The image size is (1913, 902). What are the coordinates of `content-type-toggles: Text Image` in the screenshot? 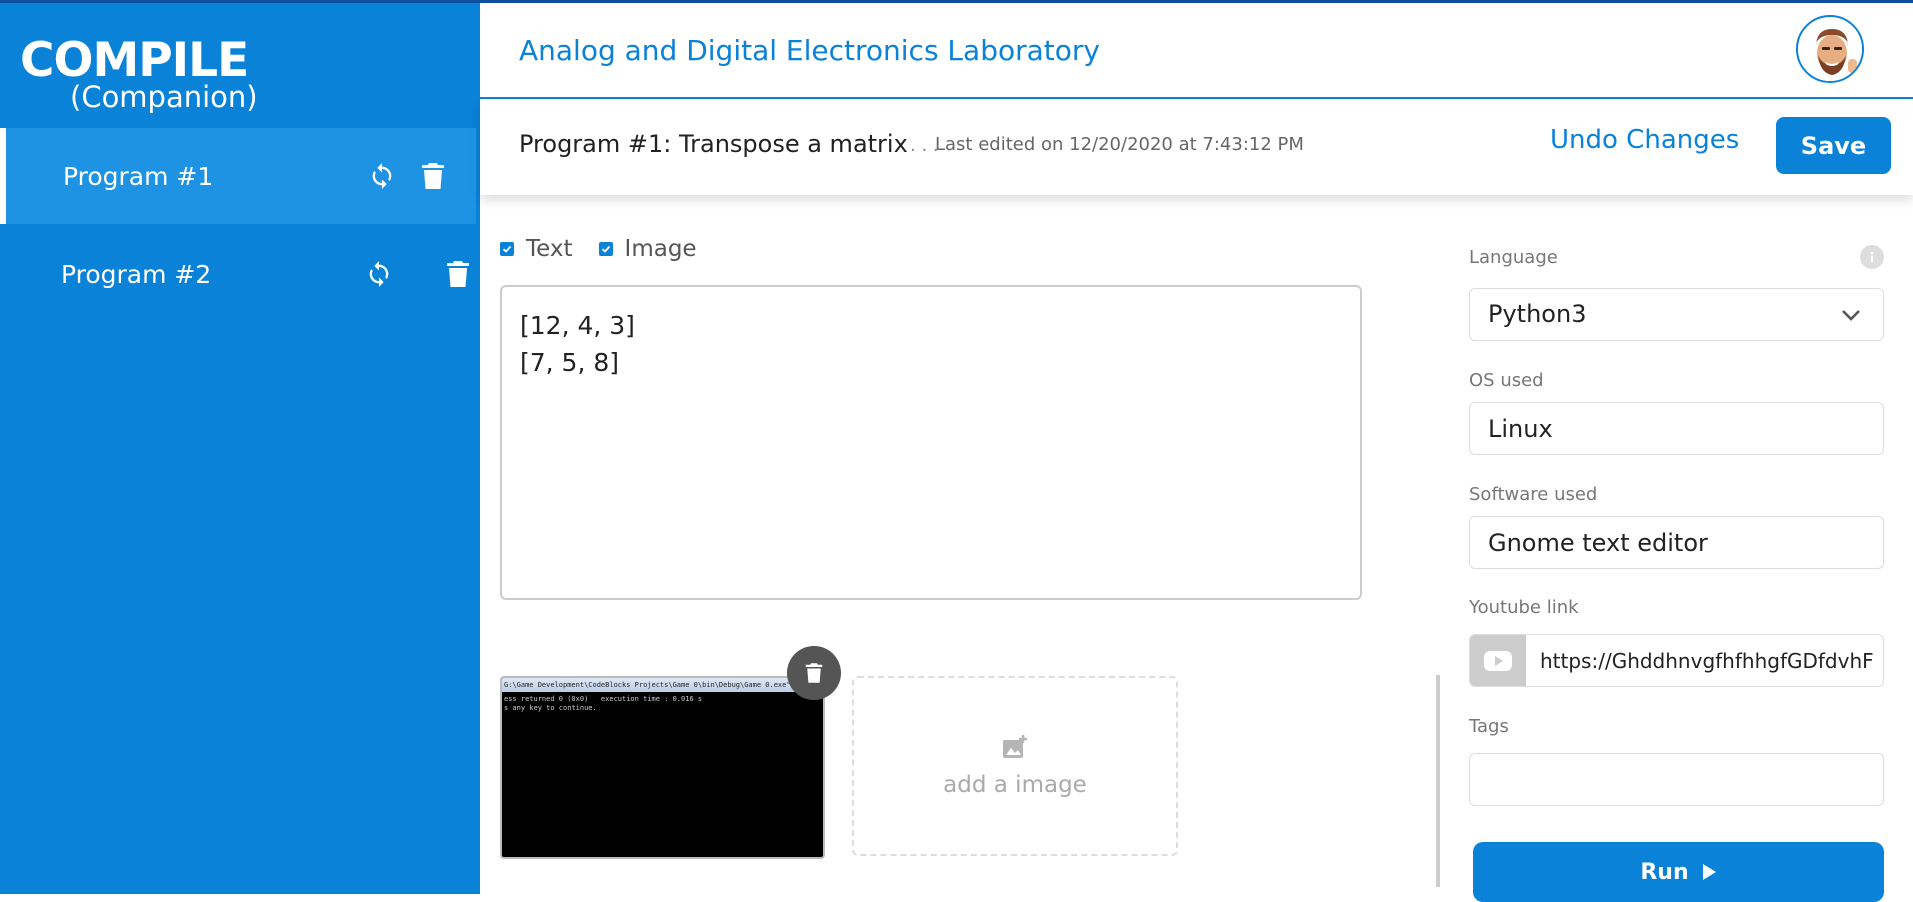 It's located at (611, 249).